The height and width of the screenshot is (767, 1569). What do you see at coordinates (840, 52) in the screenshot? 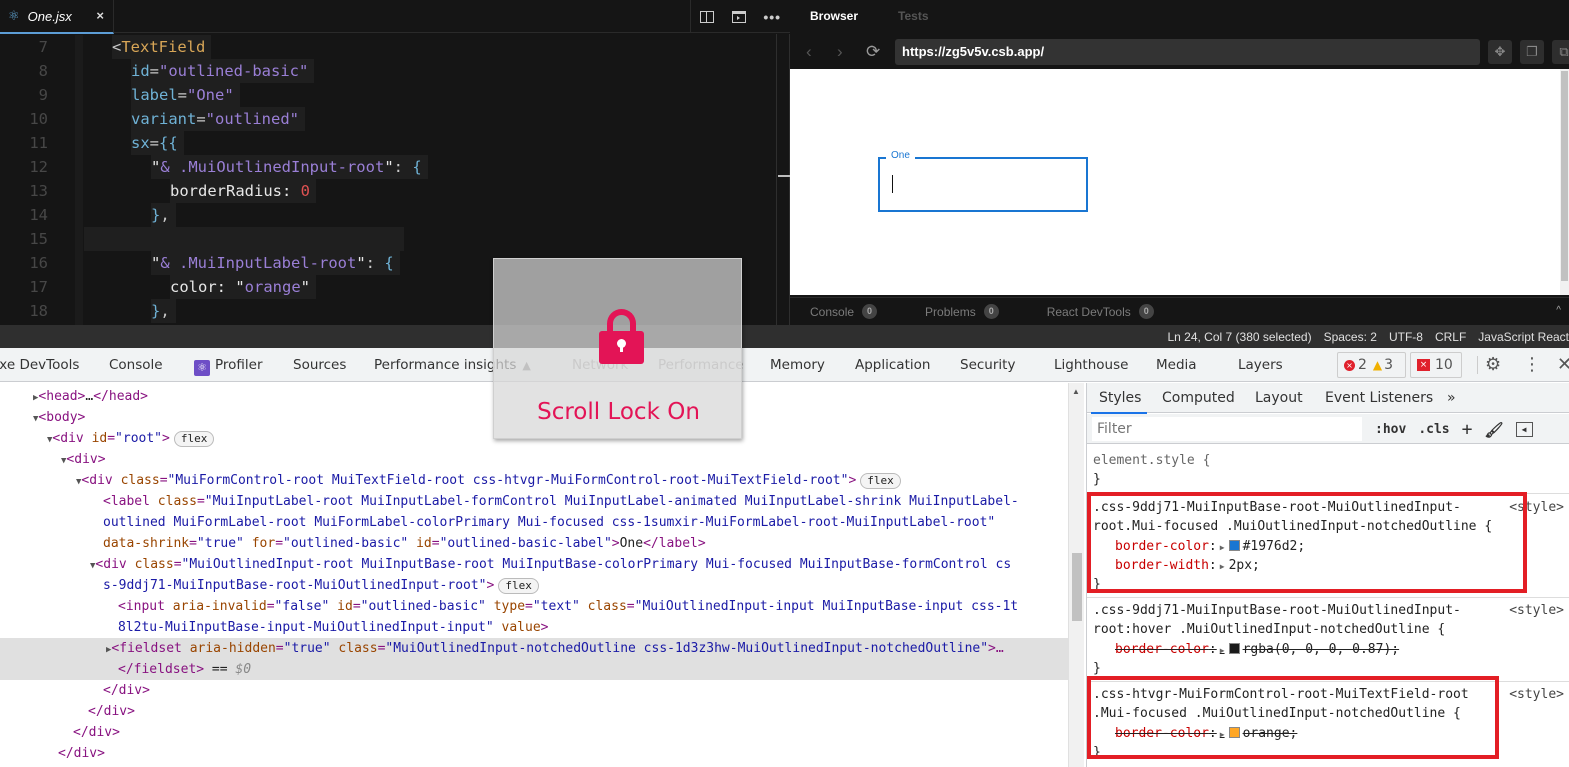
I see `forward-icon: ›` at bounding box center [840, 52].